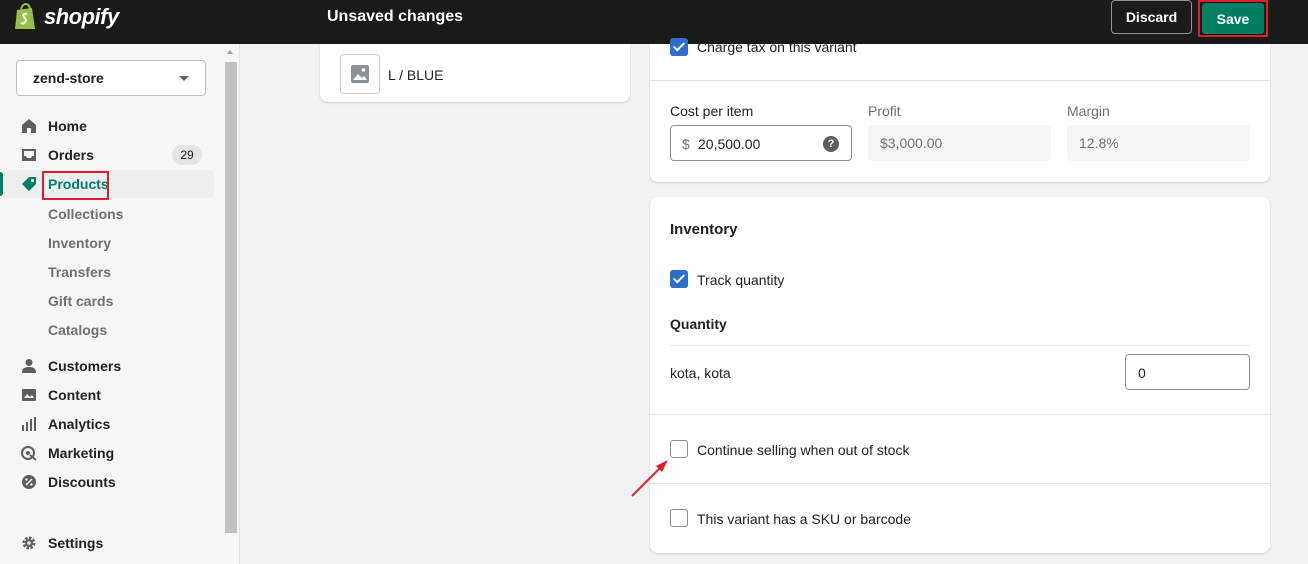 The height and width of the screenshot is (564, 1308). Describe the element at coordinates (777, 47) in the screenshot. I see `charge-tax-label: Charge tax on this variant` at that location.